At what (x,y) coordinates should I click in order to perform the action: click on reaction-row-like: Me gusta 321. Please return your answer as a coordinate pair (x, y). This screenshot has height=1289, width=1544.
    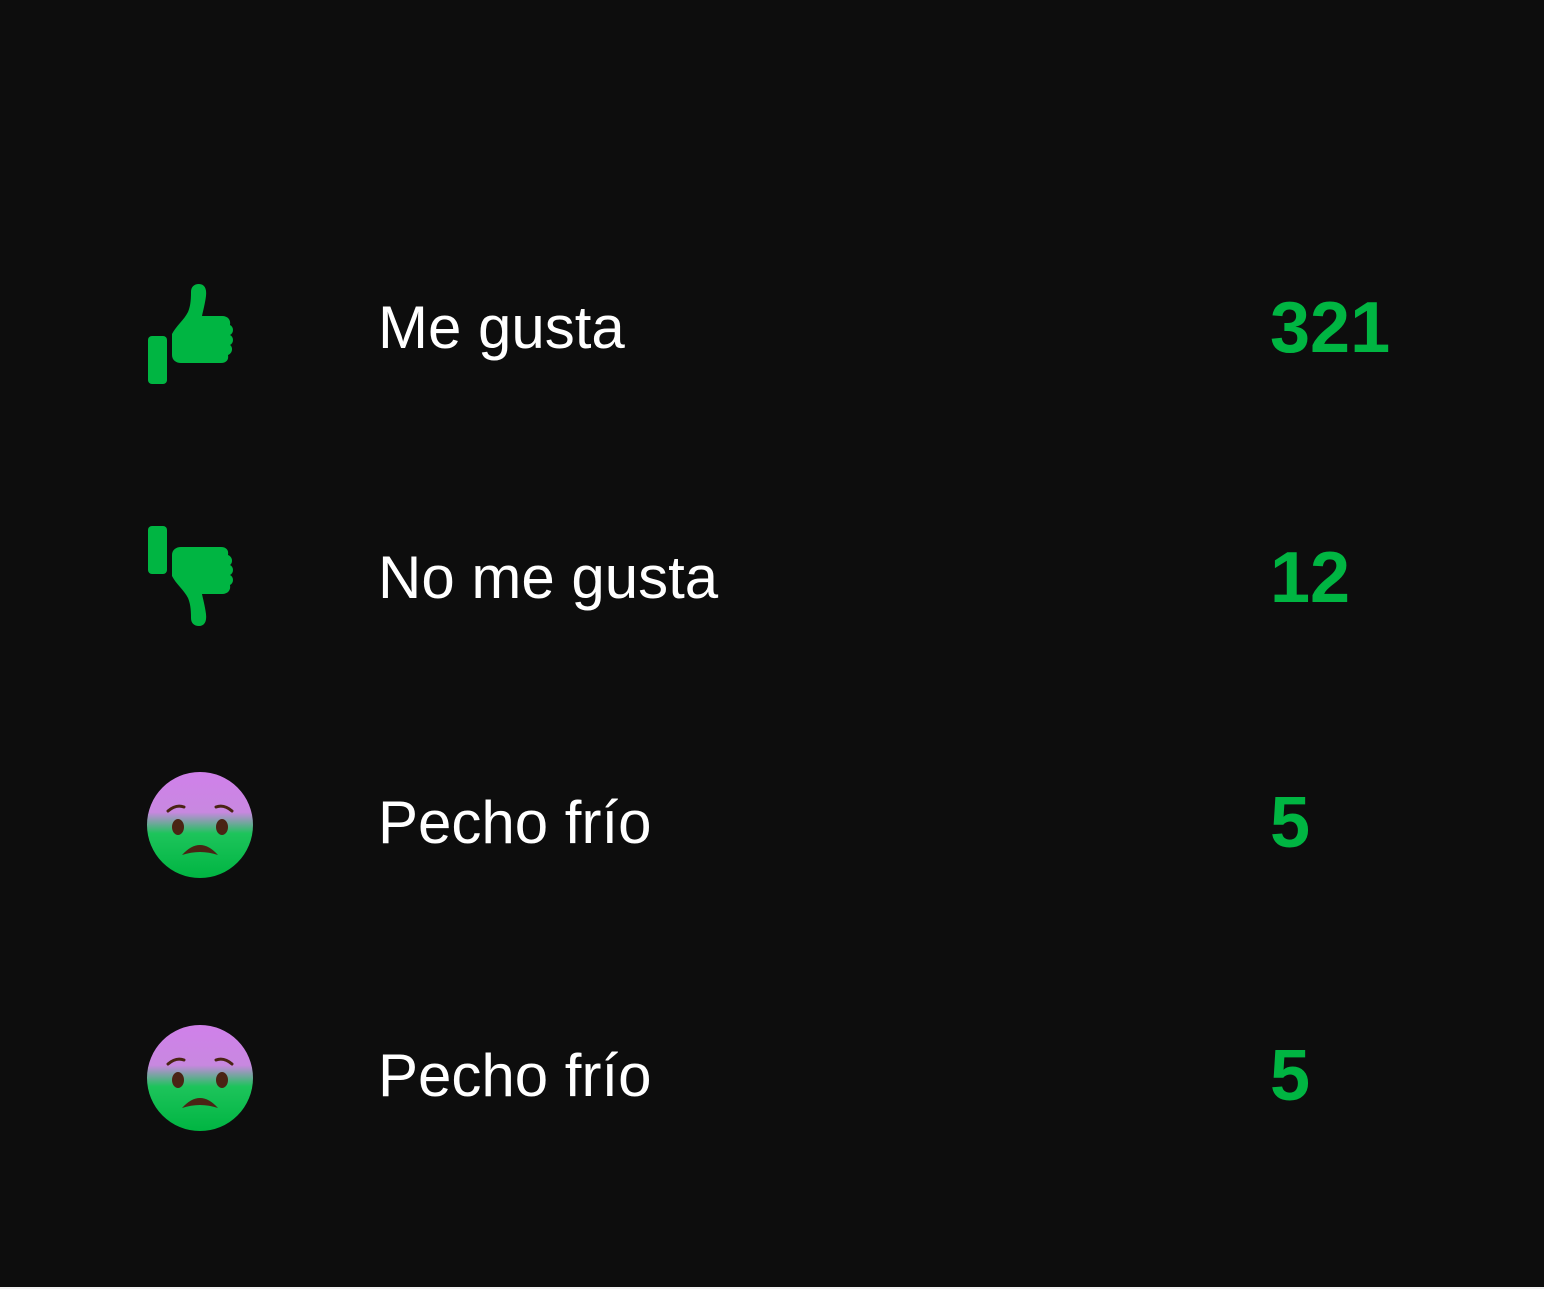
    Looking at the image, I should click on (772, 328).